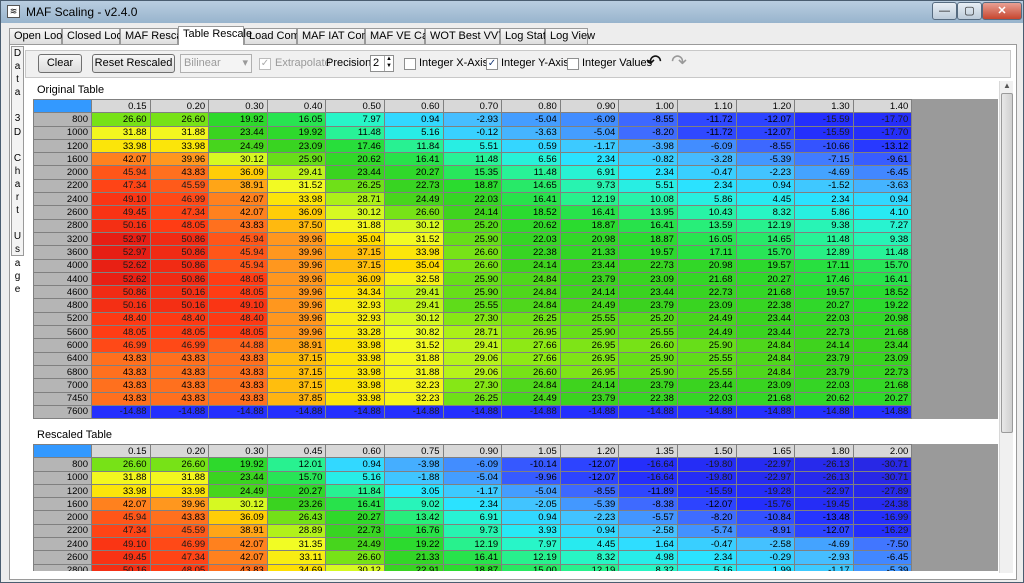 This screenshot has width=1024, height=583. I want to click on column-header: 0.50, so click(355, 106).